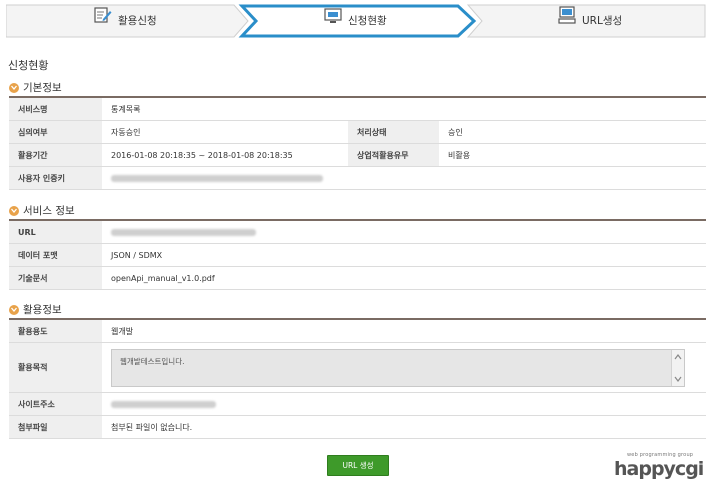  I want to click on monitor-icon, so click(333, 21).